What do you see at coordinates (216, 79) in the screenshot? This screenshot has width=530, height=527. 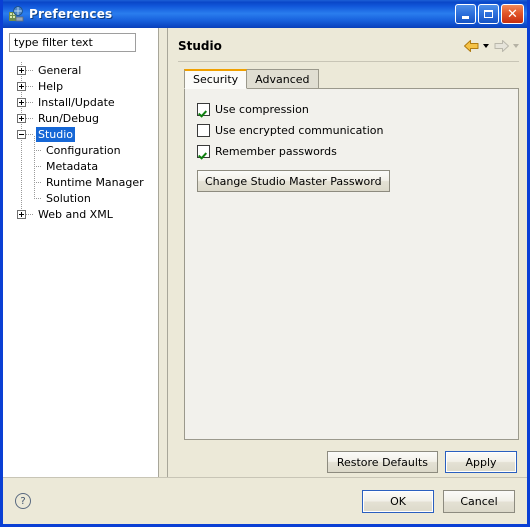 I see `tab-security: Security` at bounding box center [216, 79].